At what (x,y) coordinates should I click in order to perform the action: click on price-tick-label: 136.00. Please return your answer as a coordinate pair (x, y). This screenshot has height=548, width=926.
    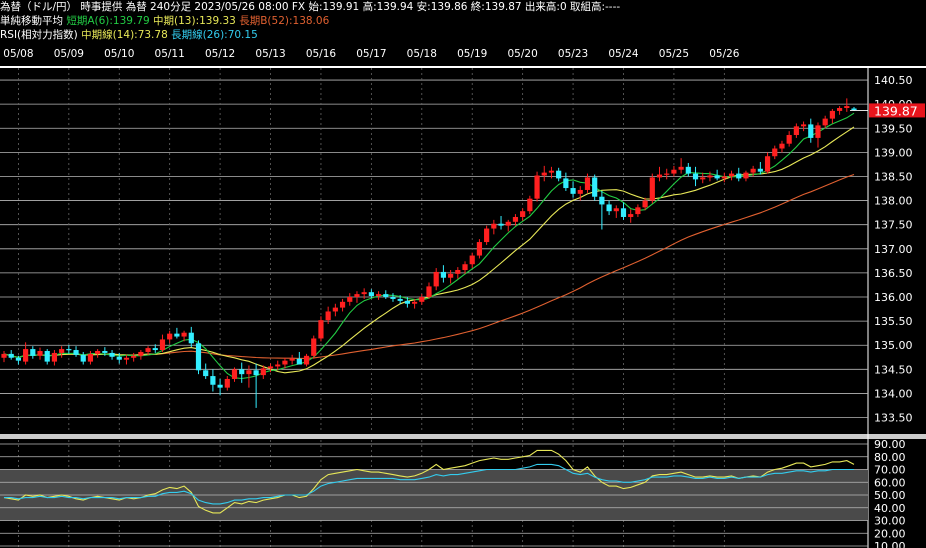
    Looking at the image, I should click on (893, 297).